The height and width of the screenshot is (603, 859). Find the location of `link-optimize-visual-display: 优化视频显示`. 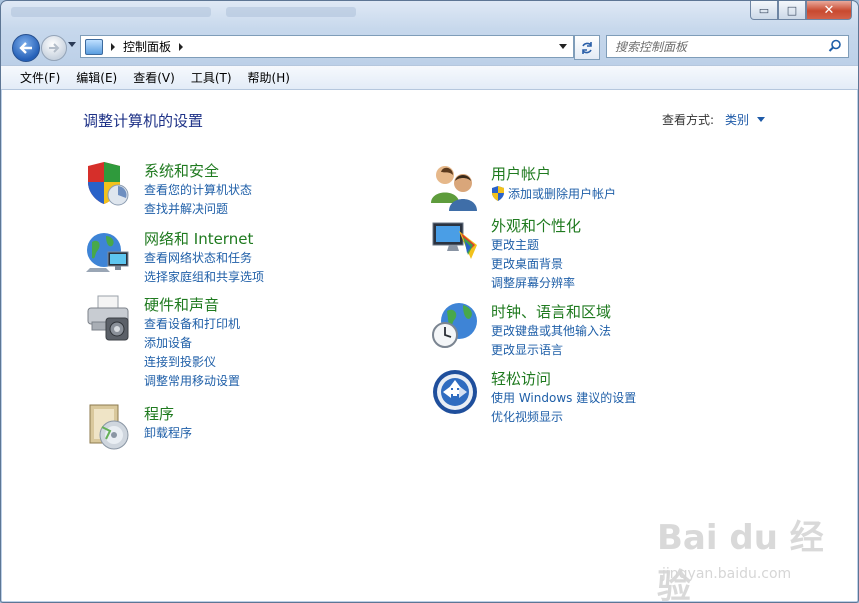

link-optimize-visual-display: 优化视频显示 is located at coordinates (563, 417).